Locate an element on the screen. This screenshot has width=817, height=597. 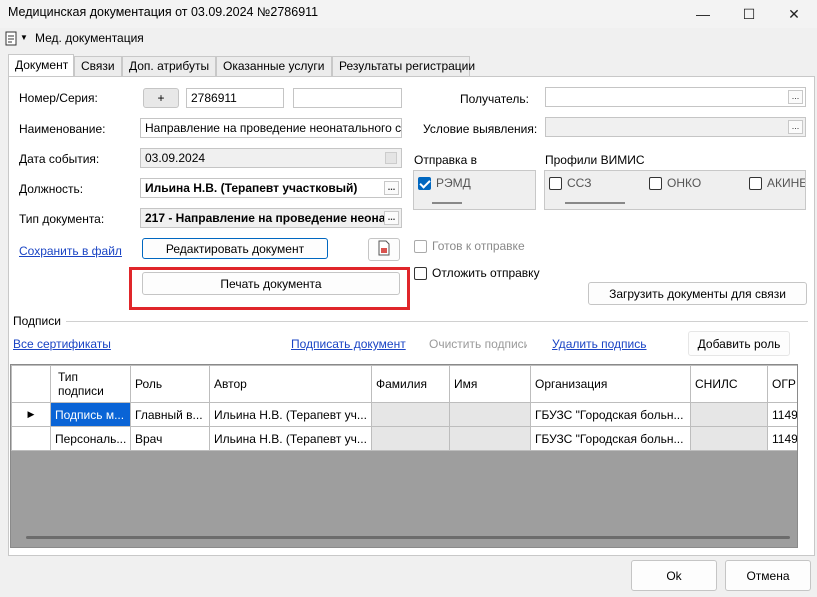
position-value: Ильина Н.В. (Терапевт участковый) is located at coordinates (251, 188).